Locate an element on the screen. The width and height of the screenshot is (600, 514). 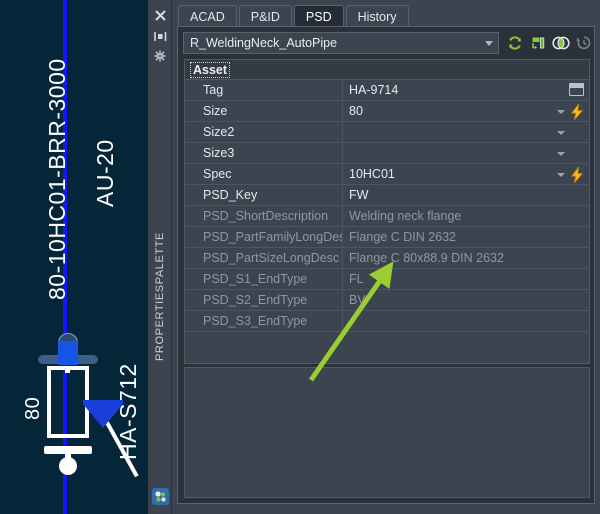
part-selector-dropdown: R_WeldingNeck_AutoPipe is located at coordinates (341, 43).